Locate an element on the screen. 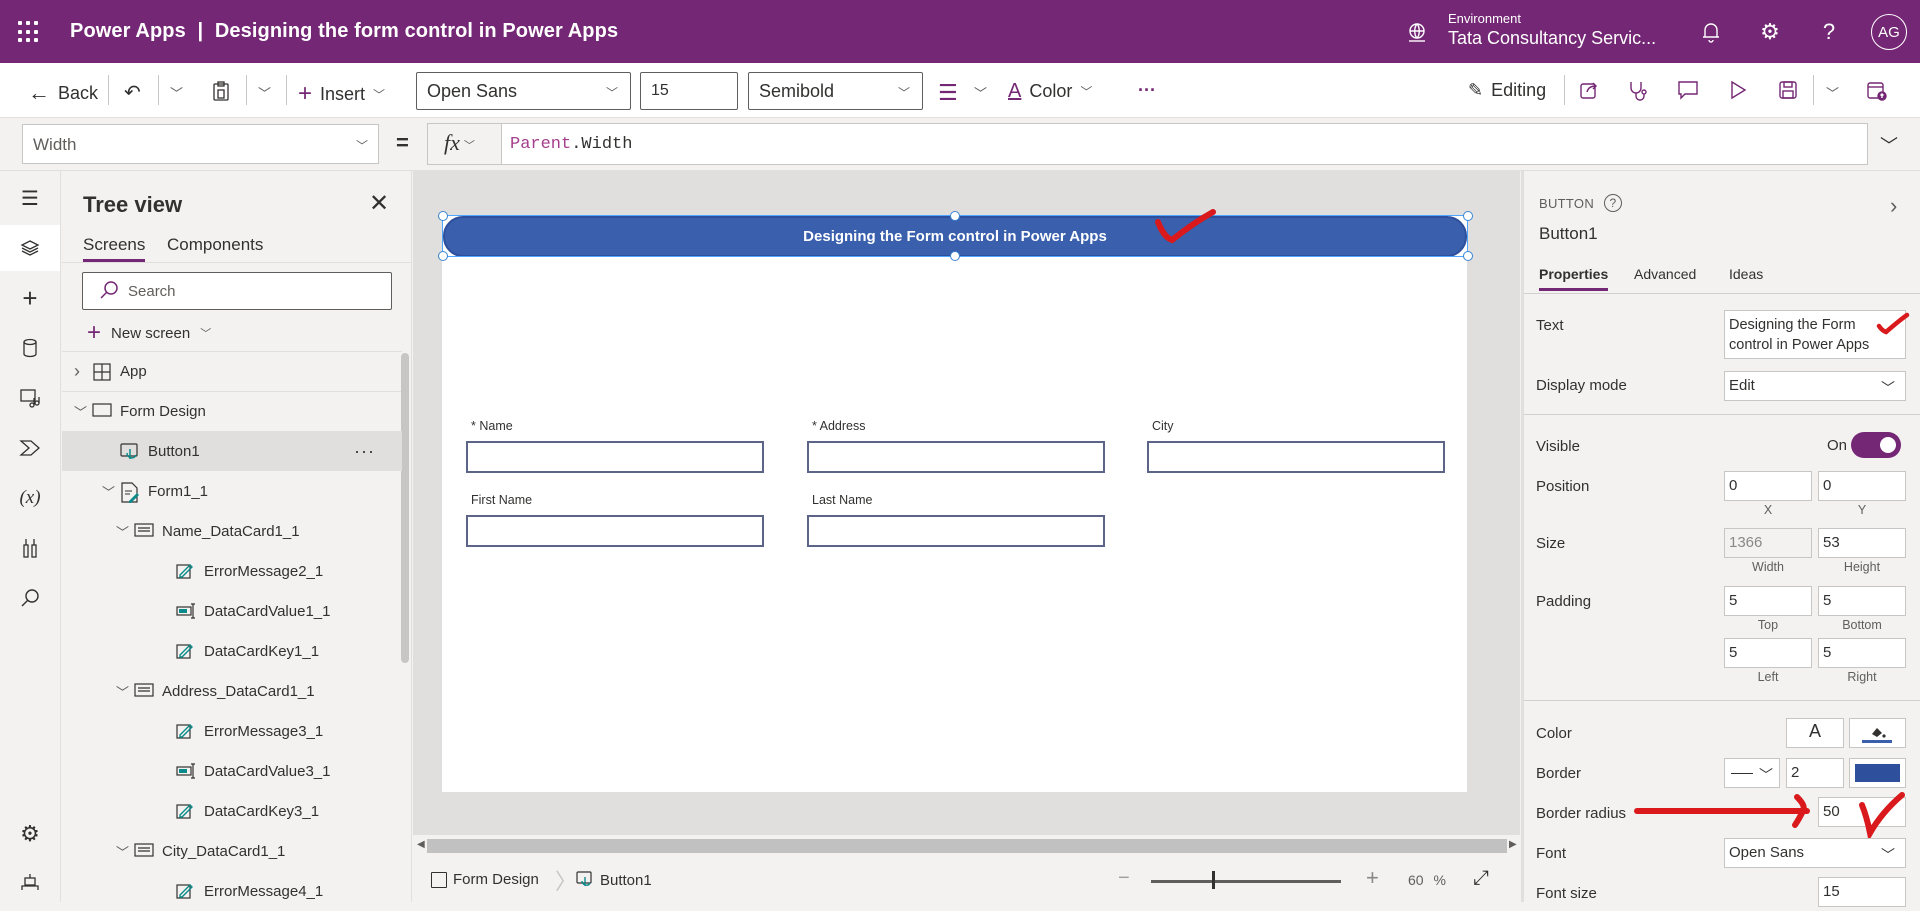  editing-mode-button: ✎ Editing is located at coordinates (1507, 90).